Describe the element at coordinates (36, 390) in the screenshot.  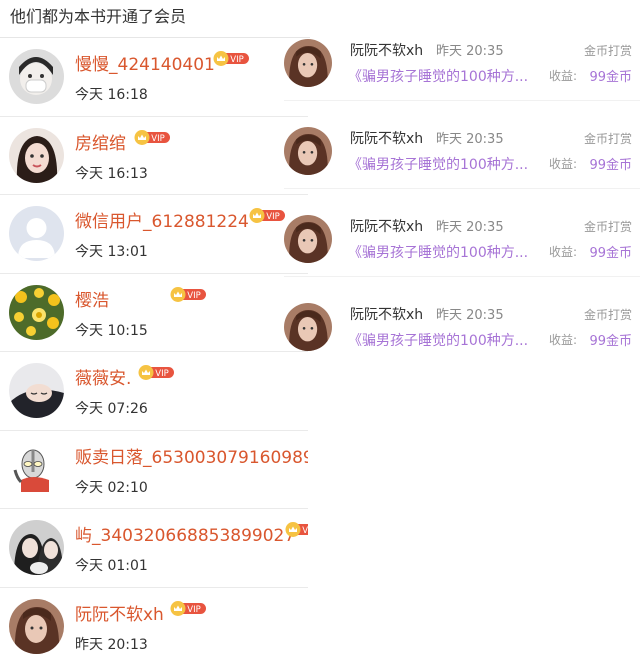
I see `sleeping-girl-avatar` at that location.